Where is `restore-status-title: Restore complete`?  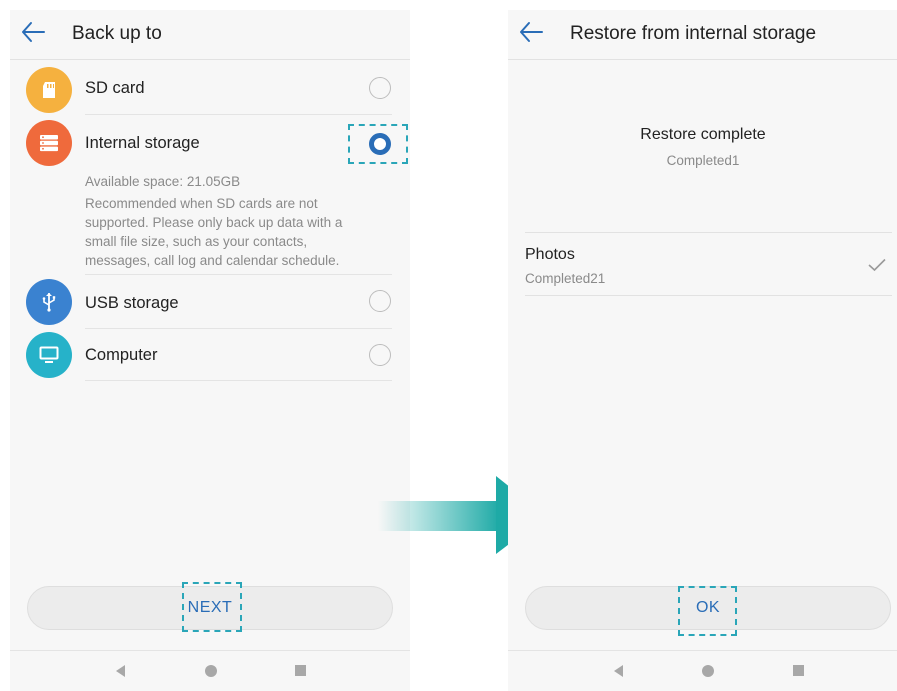 restore-status-title: Restore complete is located at coordinates (703, 134).